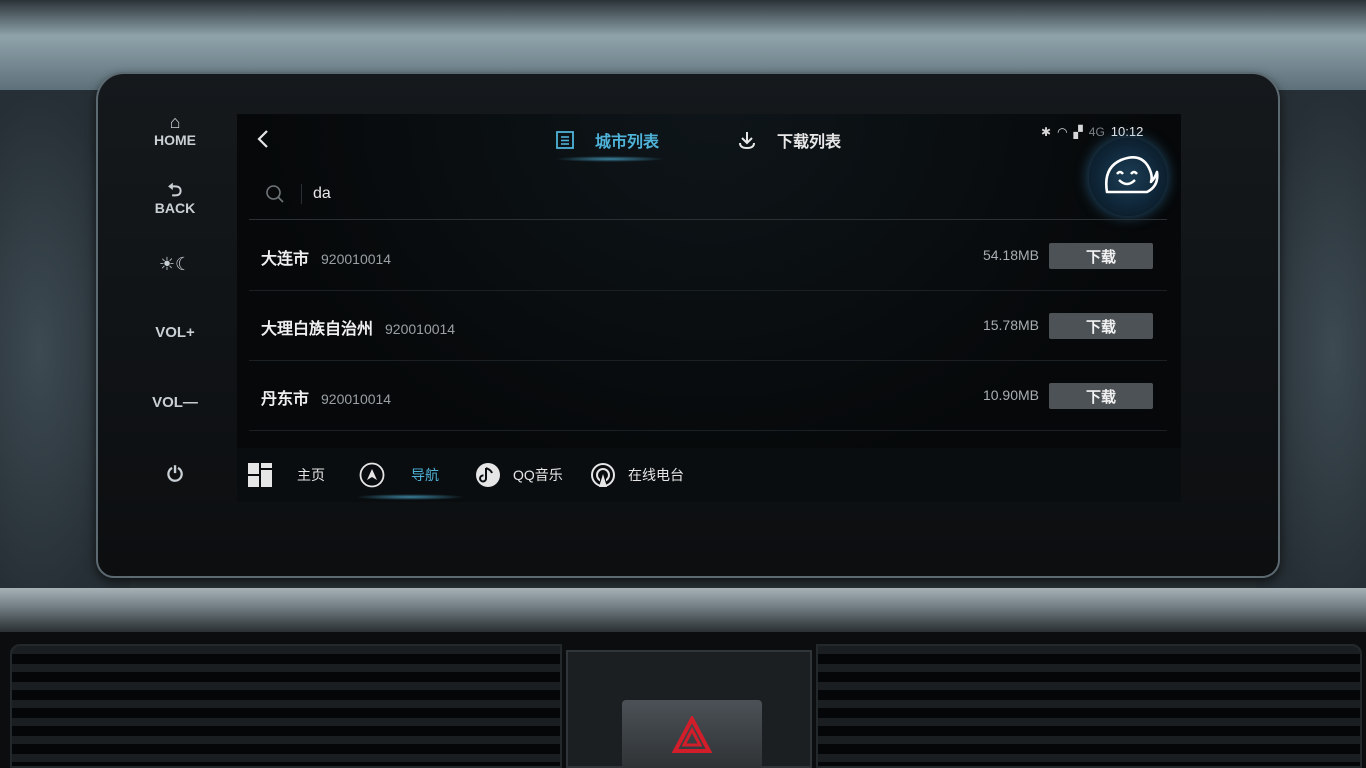 Image resolution: width=1366 pixels, height=768 pixels. Describe the element at coordinates (1089, 706) in the screenshot. I see `air-vent-right` at that location.